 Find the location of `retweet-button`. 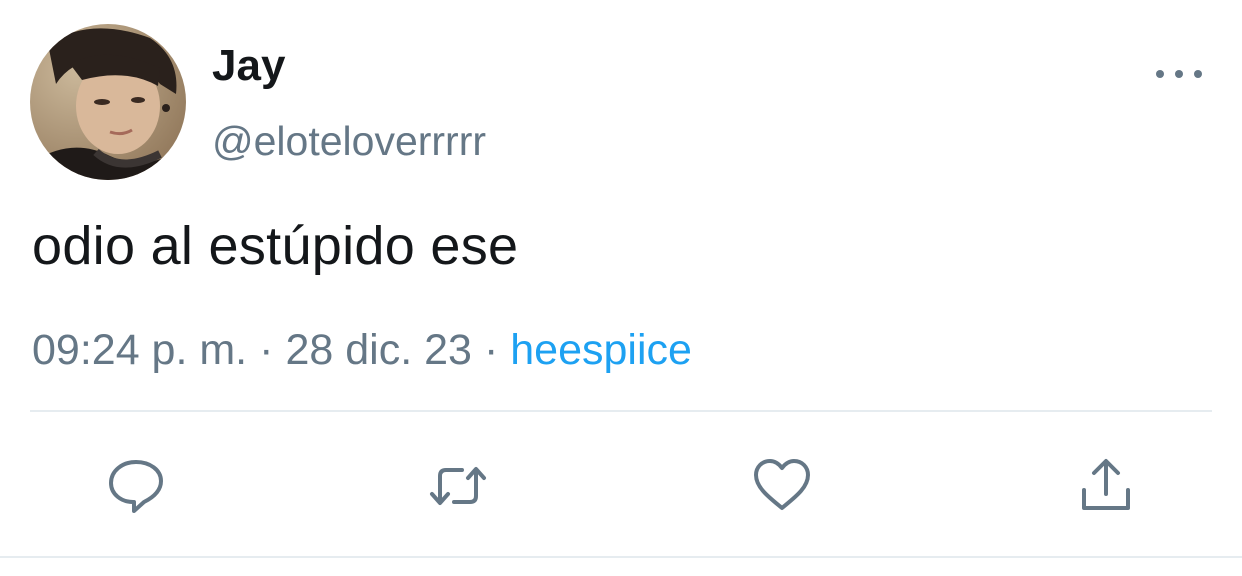

retweet-button is located at coordinates (458, 486).